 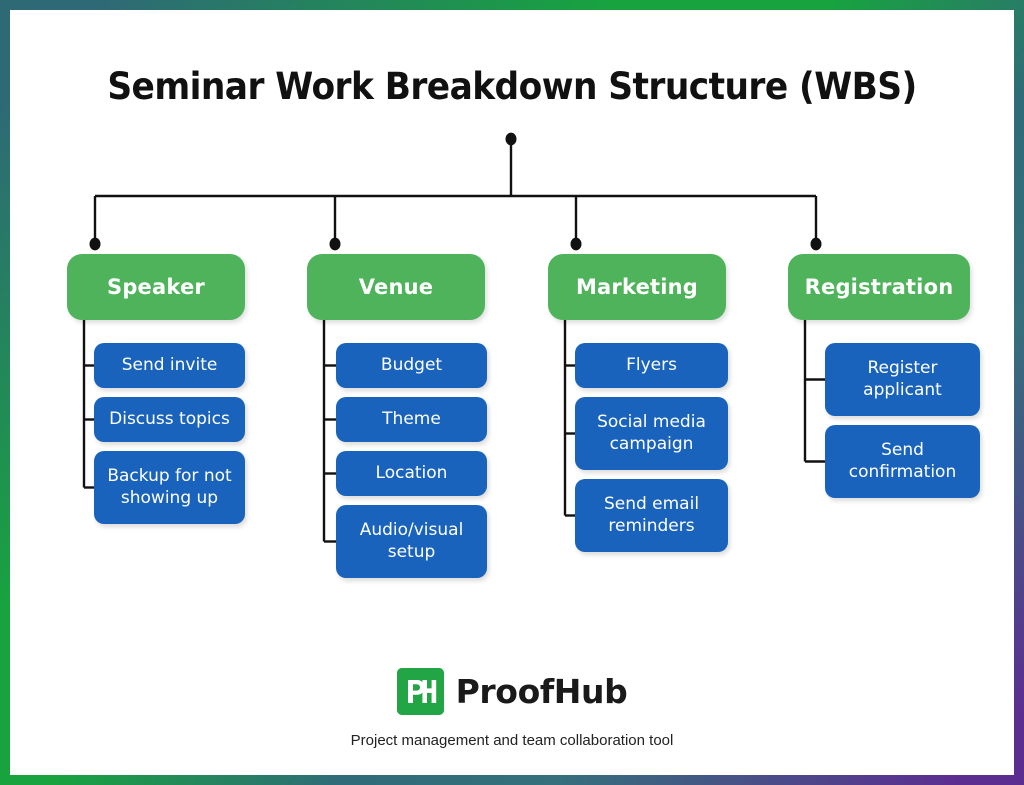 I want to click on wbs-task-list: Budget Theme Location Audio/visual setup, so click(x=411, y=465).